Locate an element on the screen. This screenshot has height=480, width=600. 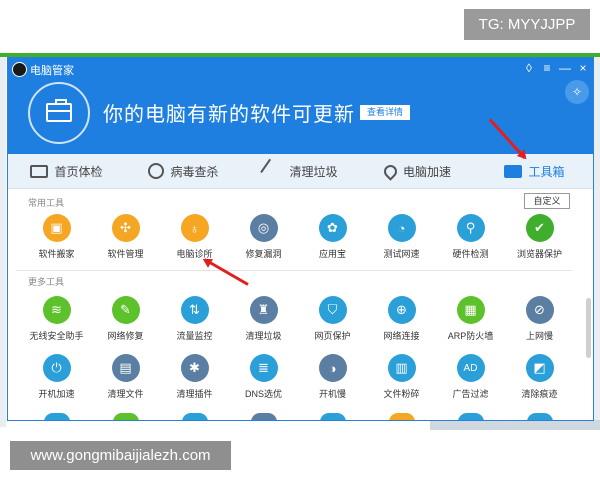
tool-item: ♁ 电脑诊所 is located at coordinates (194, 239).